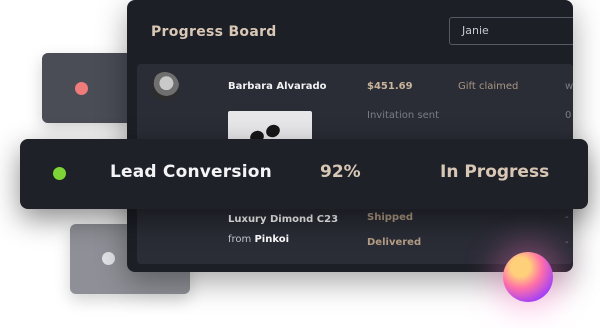 The height and width of the screenshot is (328, 600). I want to click on product-from-label: from, so click(240, 239).